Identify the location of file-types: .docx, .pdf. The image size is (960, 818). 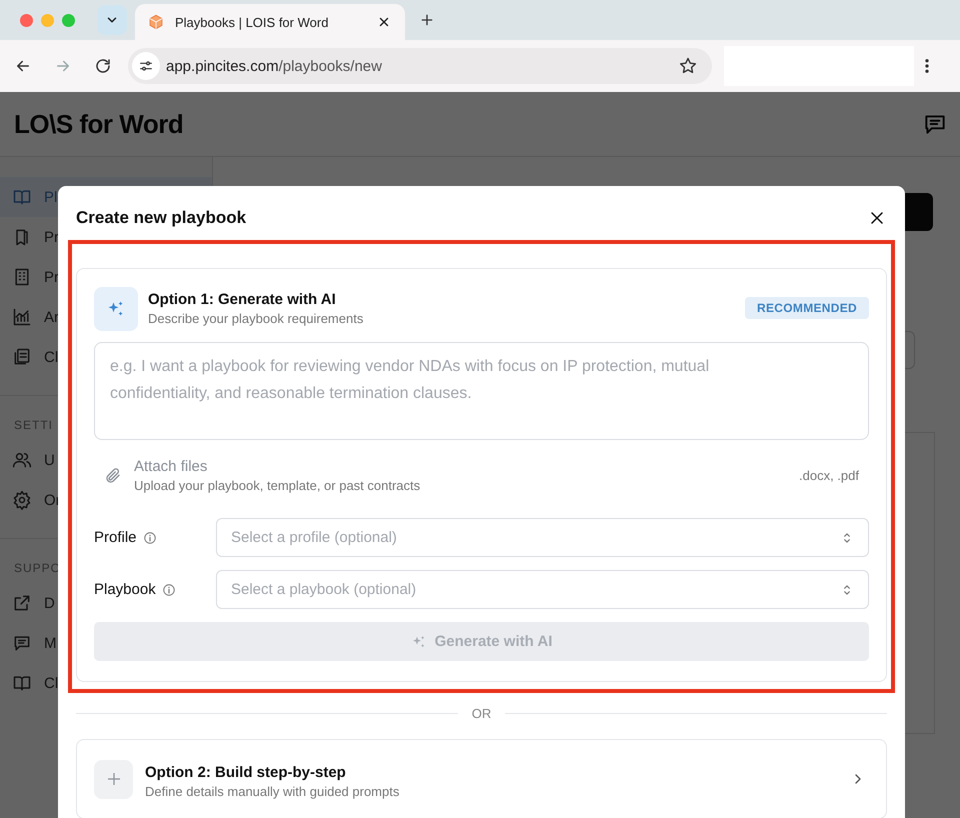
(829, 475).